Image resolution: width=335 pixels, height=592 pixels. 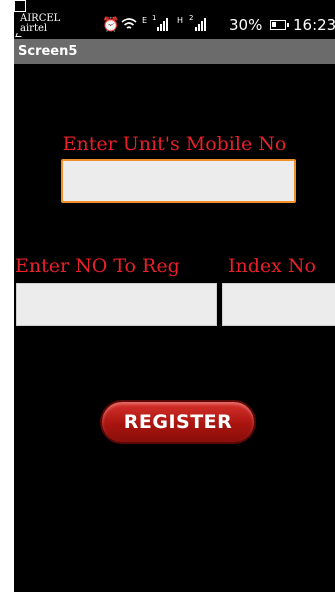 I want to click on status-bar: AIRCEL airtel ⏰ E 1 H 2 30% 16:23, so click(x=174, y=19).